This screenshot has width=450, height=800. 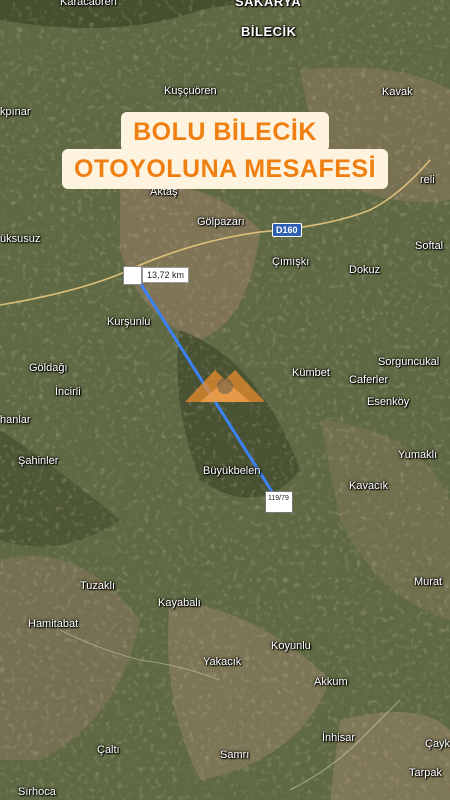 What do you see at coordinates (48, 368) in the screenshot?
I see `place-goldagi: Göldağı` at bounding box center [48, 368].